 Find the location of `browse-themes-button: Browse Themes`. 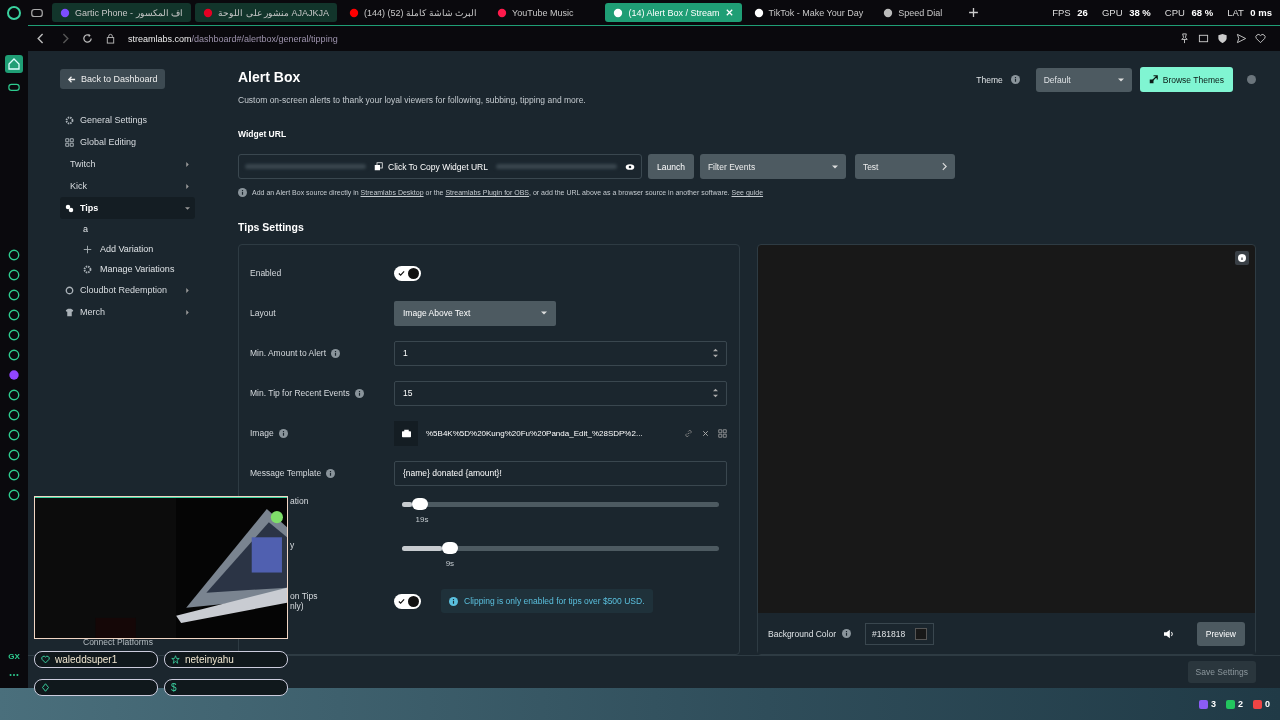

browse-themes-button: Browse Themes is located at coordinates (1186, 79).